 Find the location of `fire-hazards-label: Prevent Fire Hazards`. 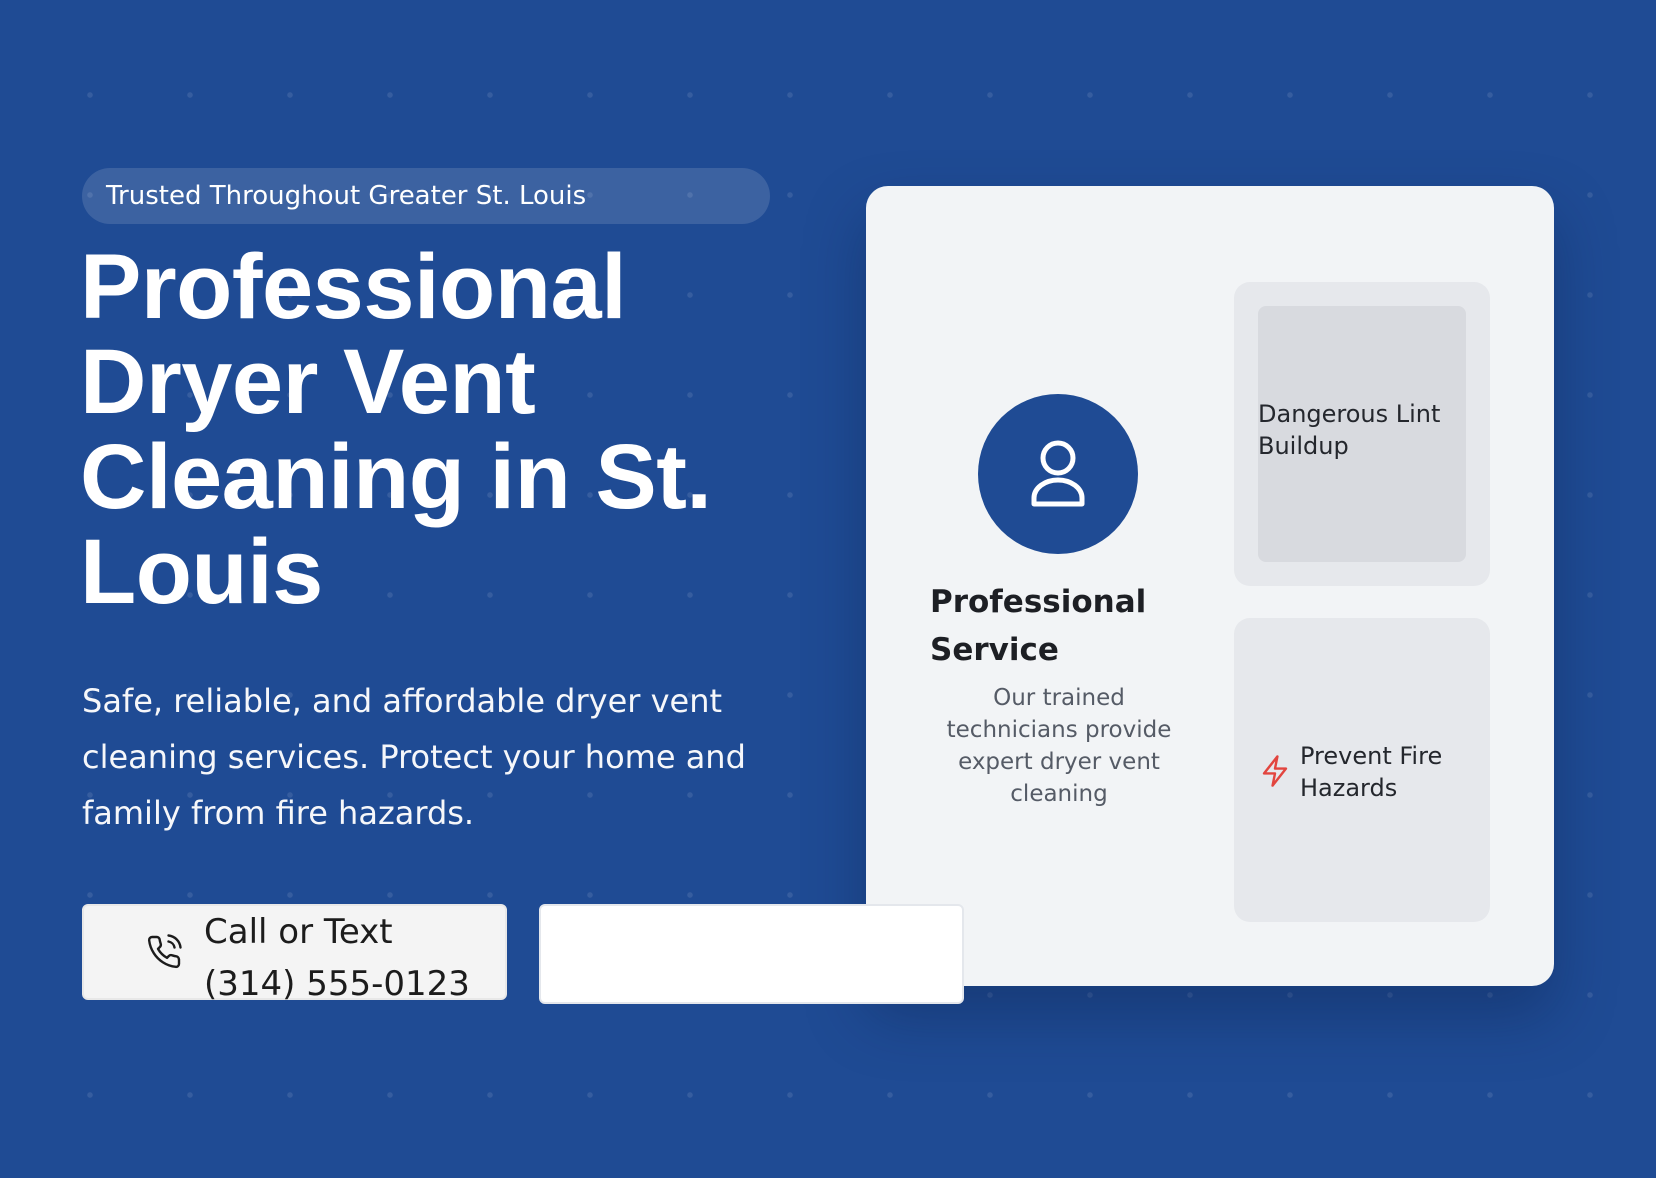

fire-hazards-label: Prevent Fire Hazards is located at coordinates (1371, 772).